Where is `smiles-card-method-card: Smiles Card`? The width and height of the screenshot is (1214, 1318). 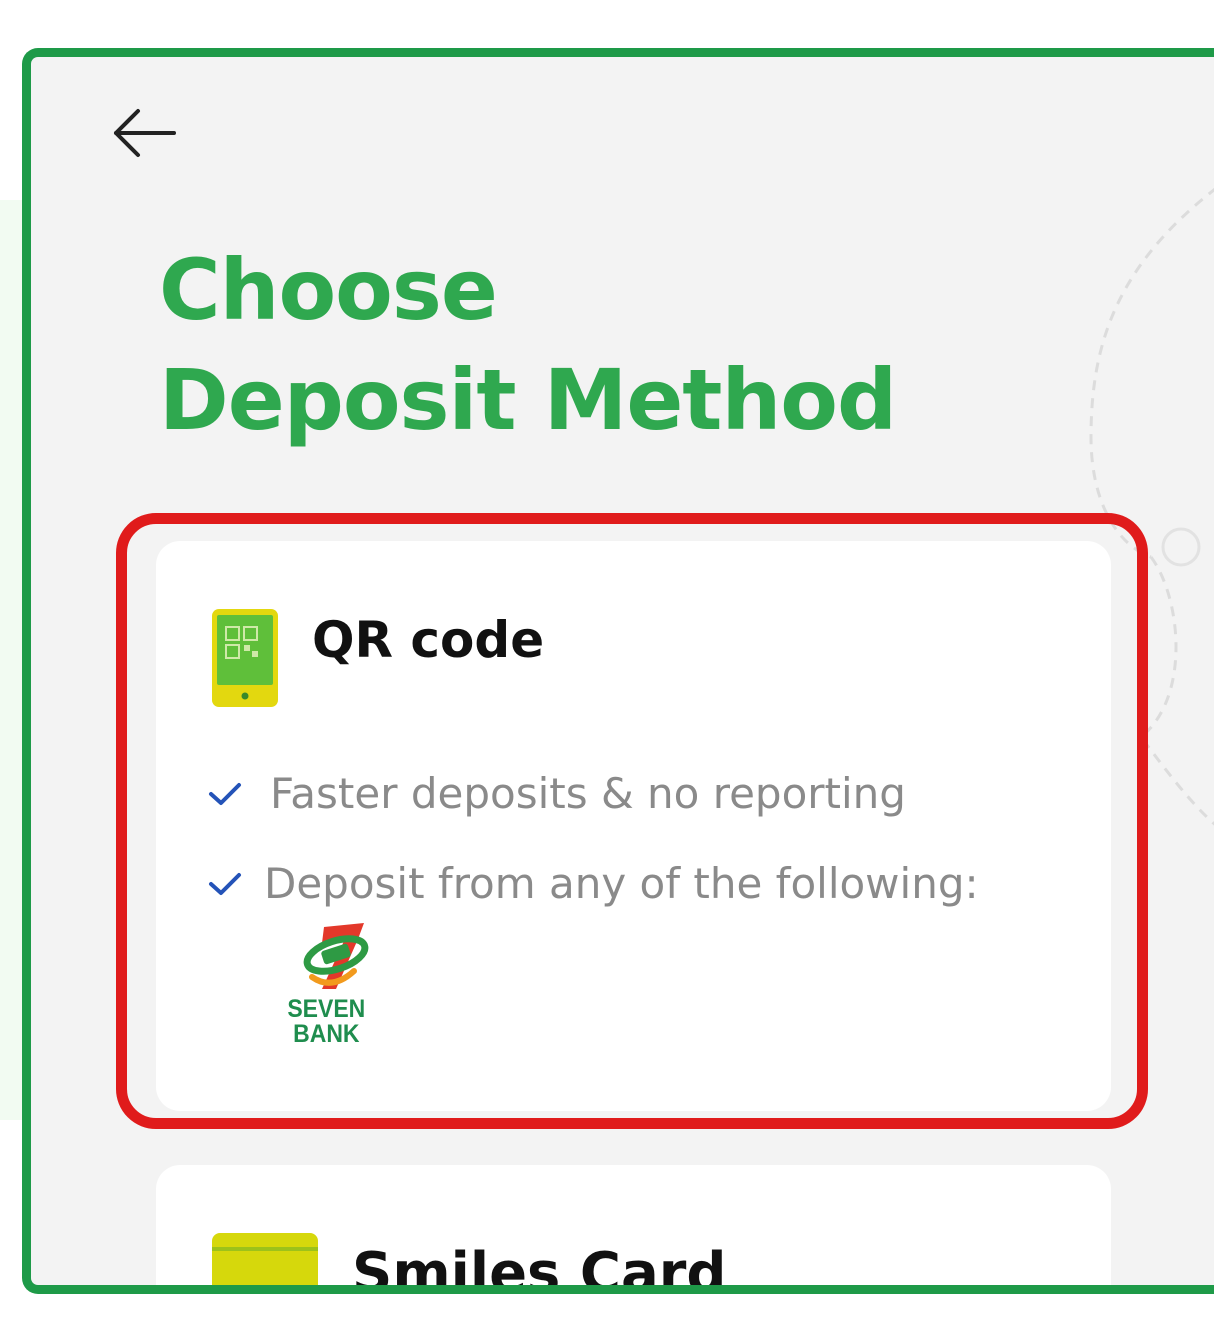
smiles-card-method-card: Smiles Card is located at coordinates (633, 1229).